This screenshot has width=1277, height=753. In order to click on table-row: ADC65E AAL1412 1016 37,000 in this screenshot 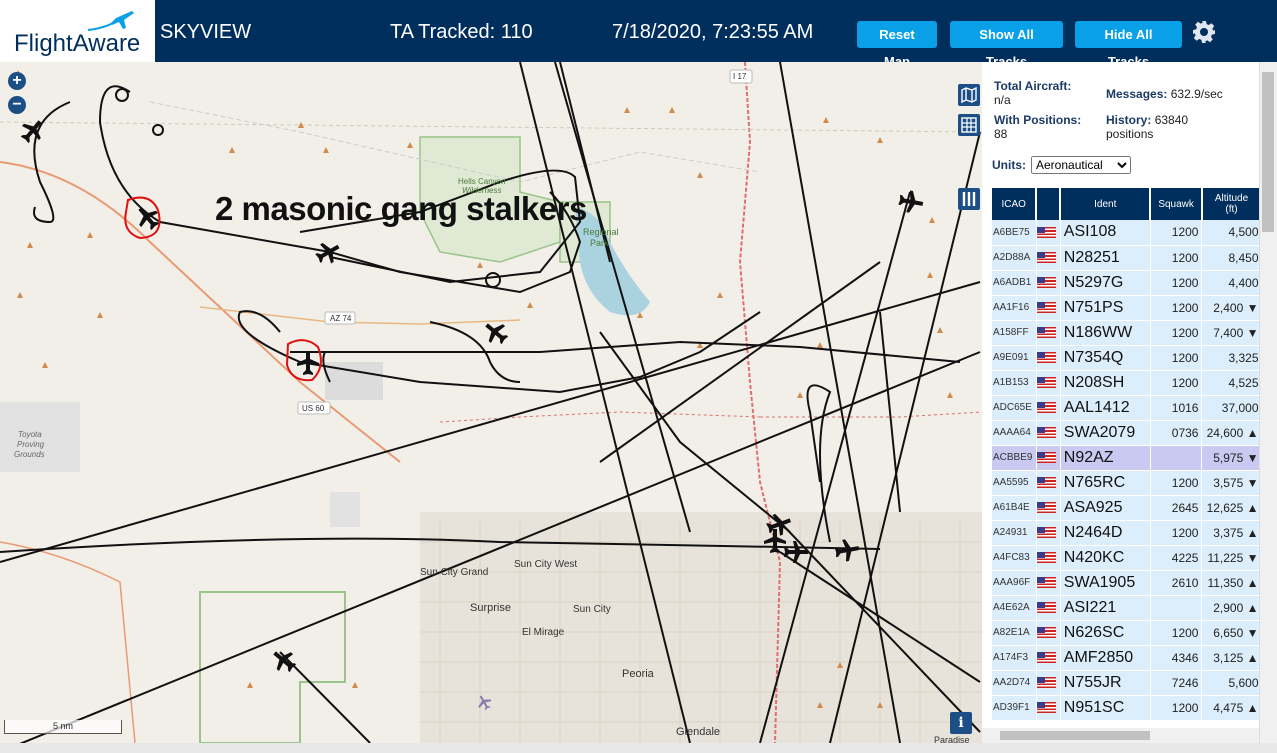, I will do `click(1126, 408)`.